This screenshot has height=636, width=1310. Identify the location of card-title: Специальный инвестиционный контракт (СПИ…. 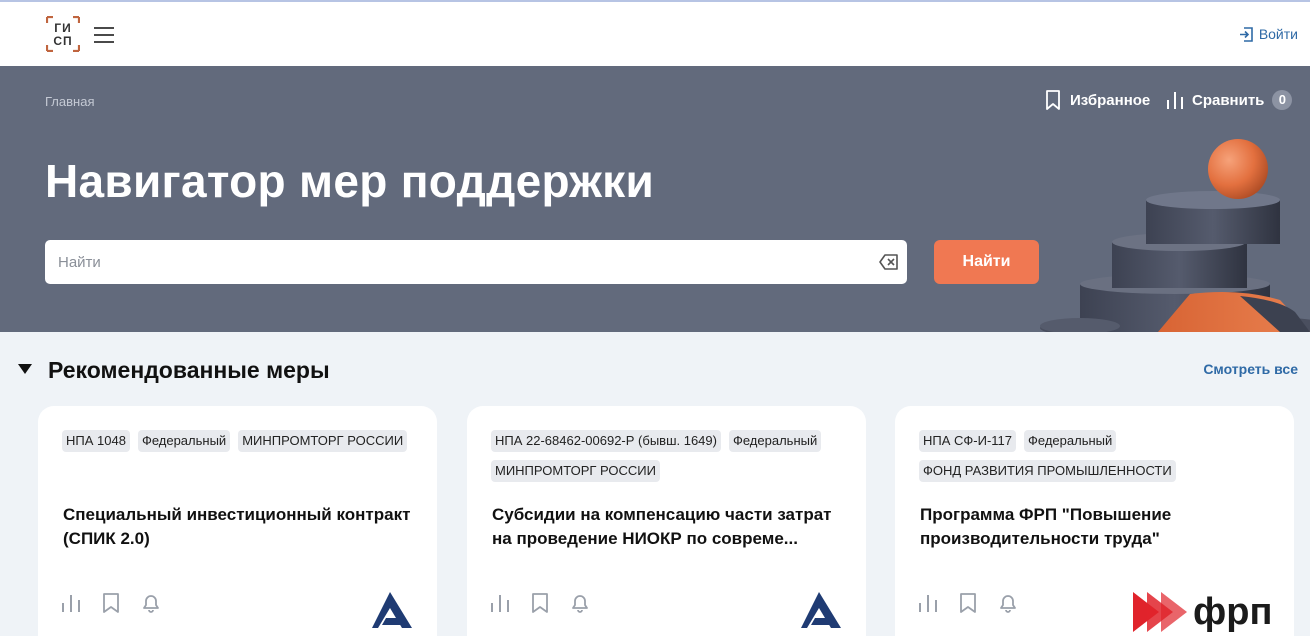
(238, 527).